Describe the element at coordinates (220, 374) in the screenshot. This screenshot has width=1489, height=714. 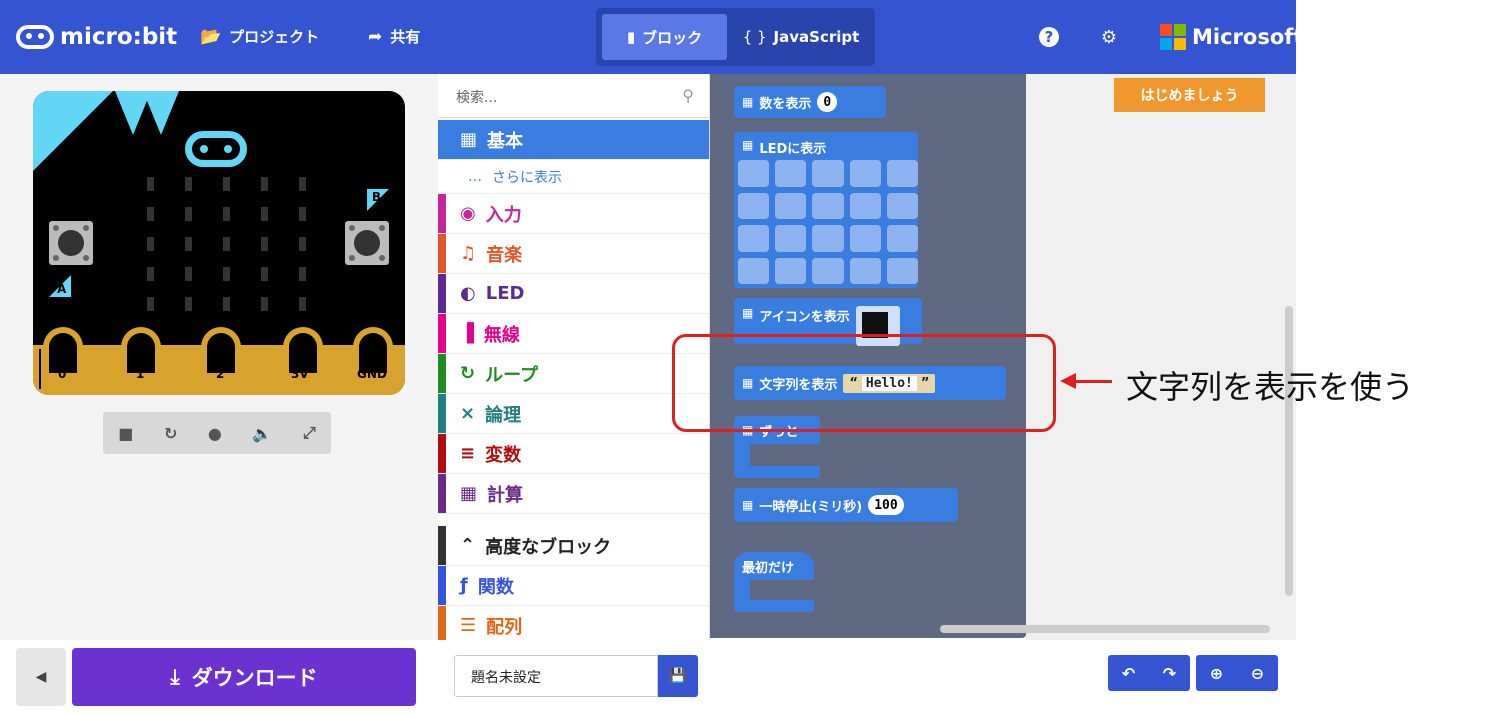
I see `pin-label: 2` at that location.